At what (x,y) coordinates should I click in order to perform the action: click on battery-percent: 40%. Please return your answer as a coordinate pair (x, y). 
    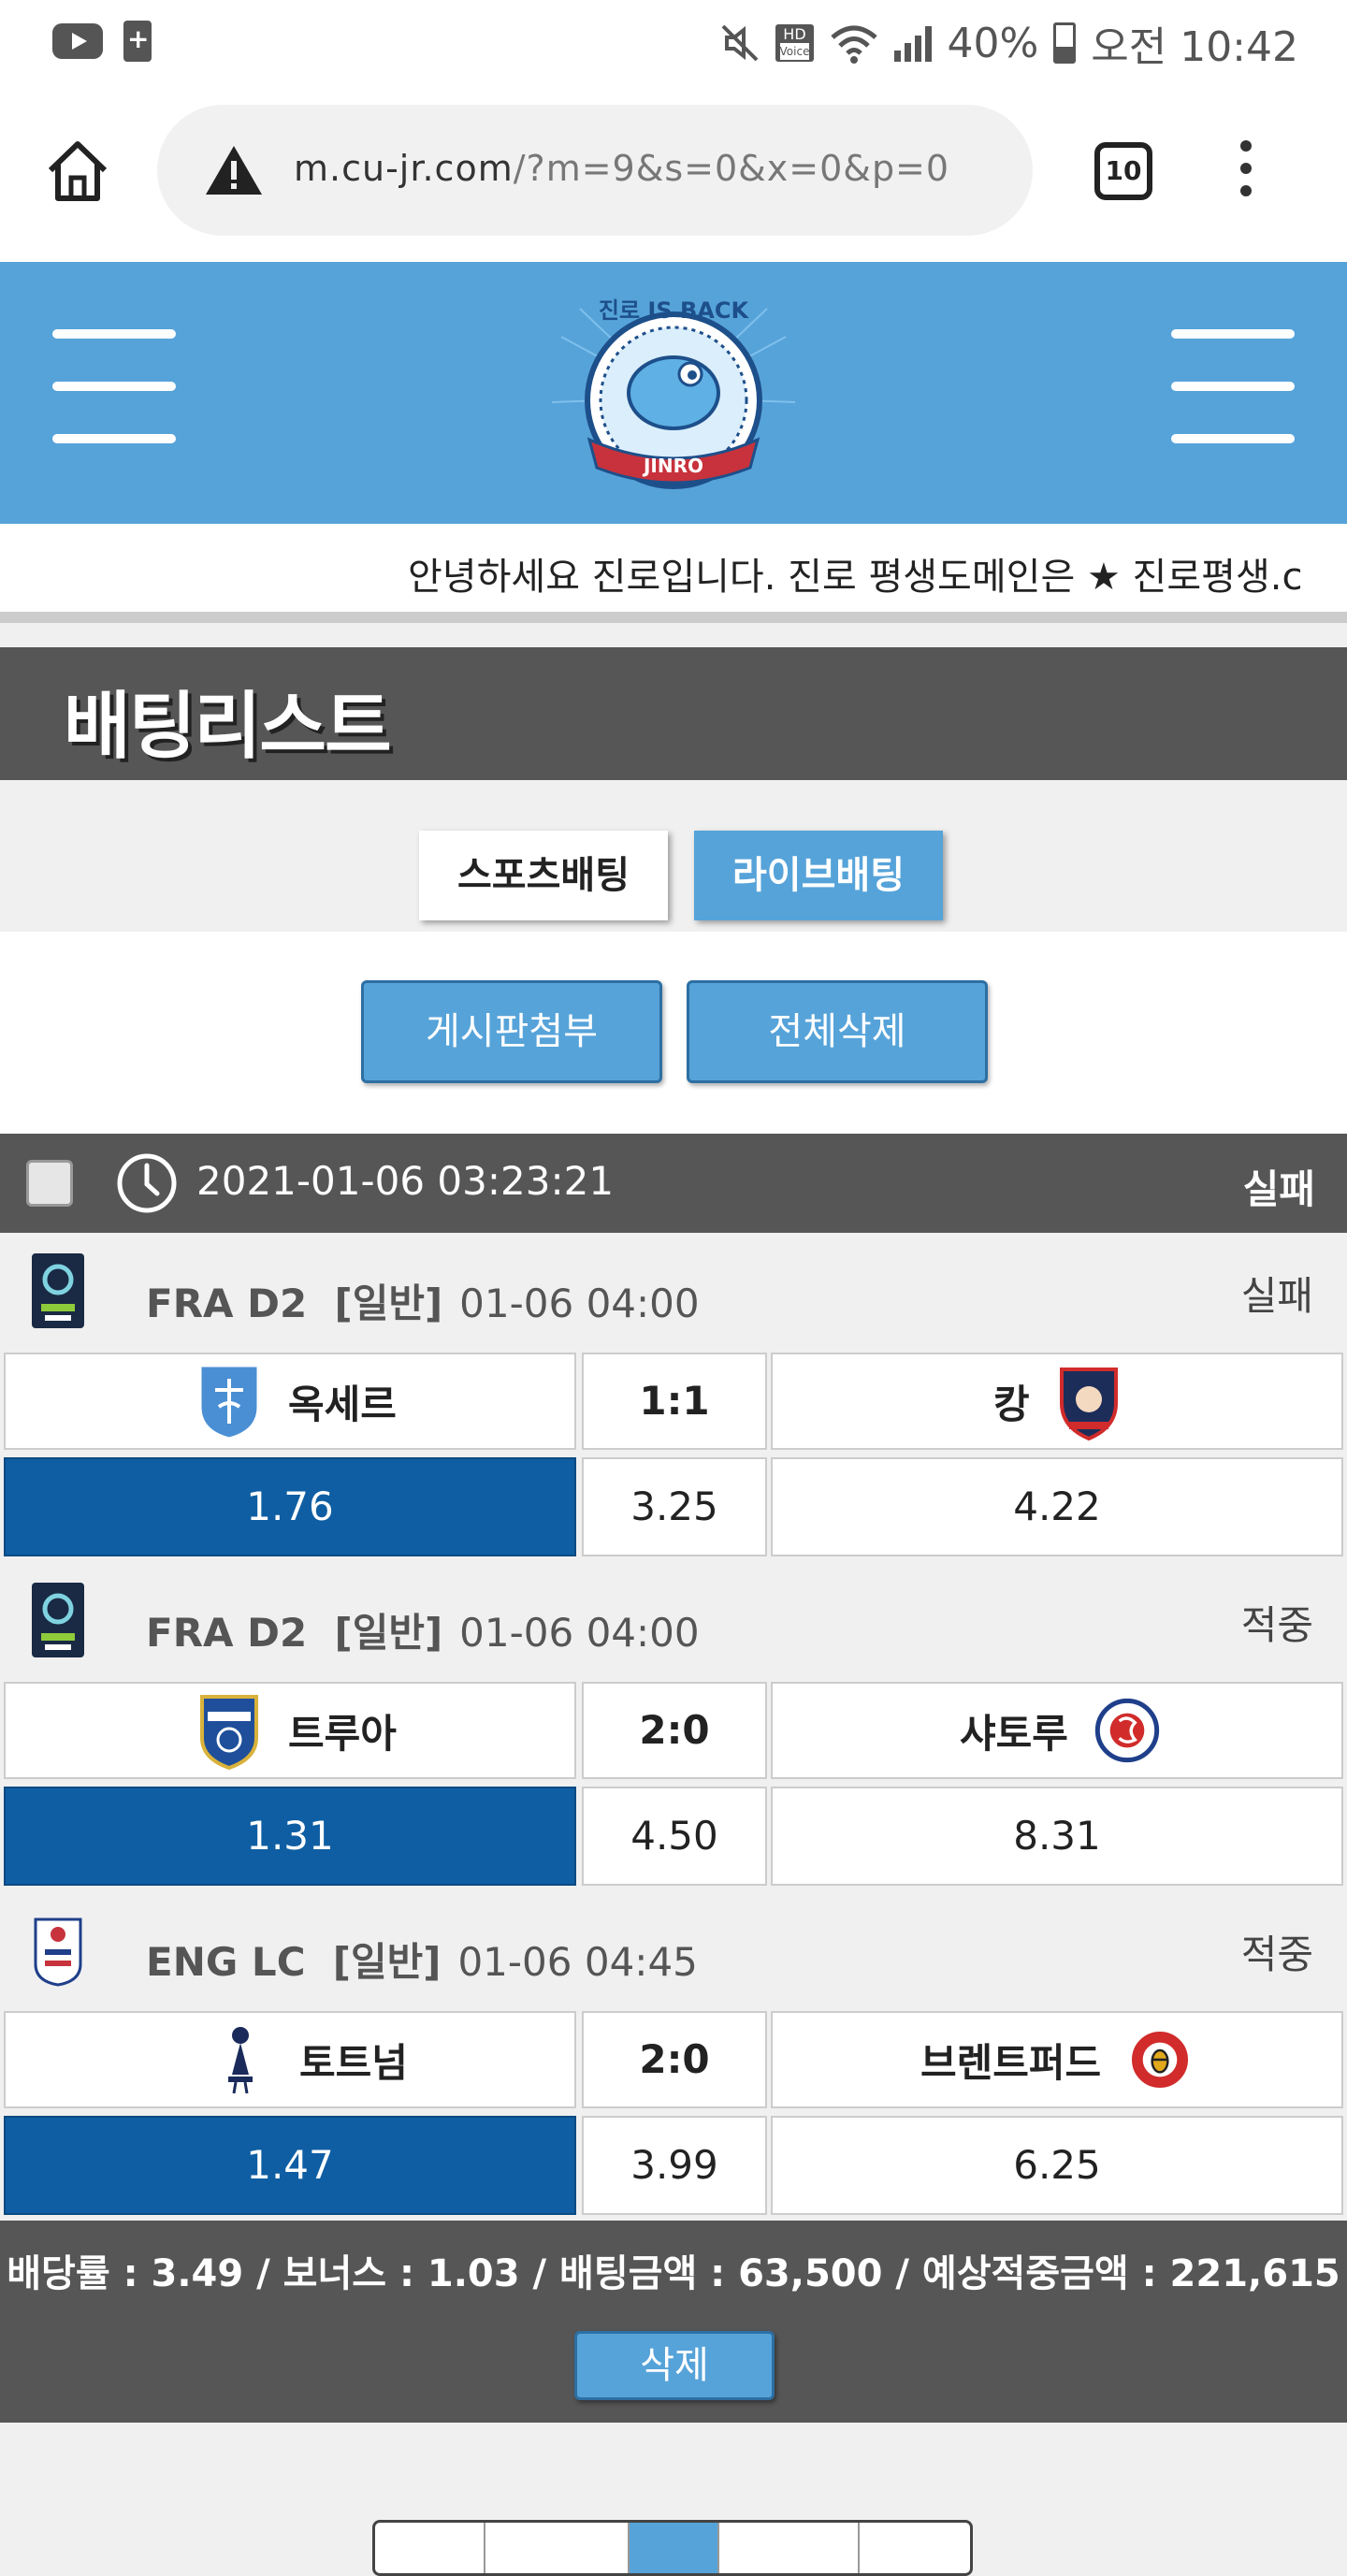
    Looking at the image, I should click on (993, 43).